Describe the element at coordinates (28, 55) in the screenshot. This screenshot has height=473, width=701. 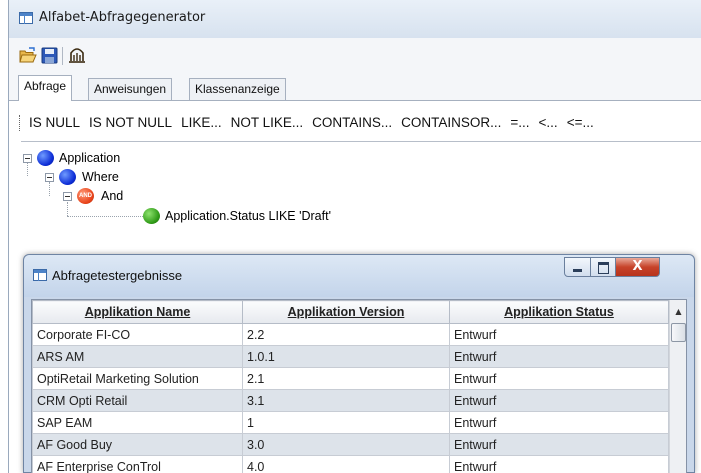
I see `open-folder-icon` at that location.